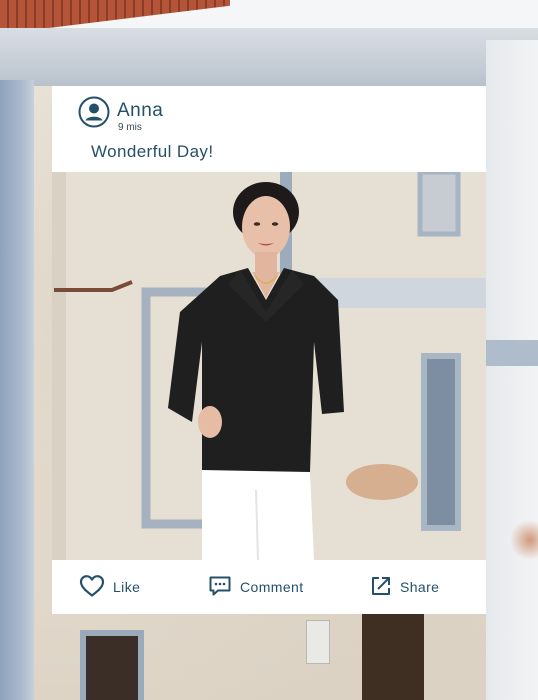  I want to click on share-label: Share, so click(420, 587).